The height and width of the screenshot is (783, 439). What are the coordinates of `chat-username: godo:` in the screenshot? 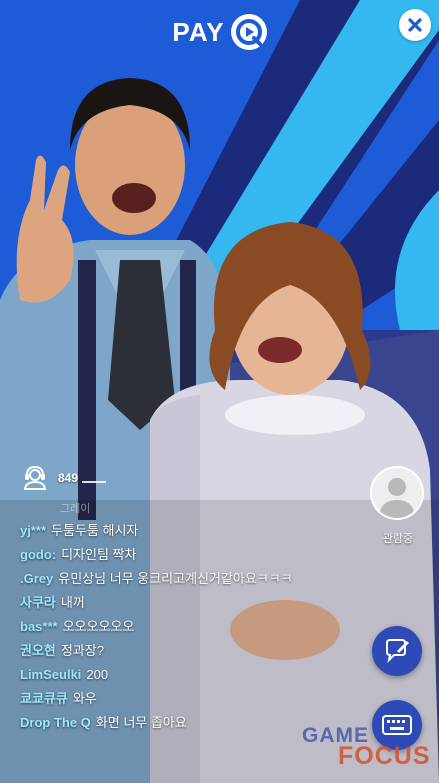 It's located at (38, 554).